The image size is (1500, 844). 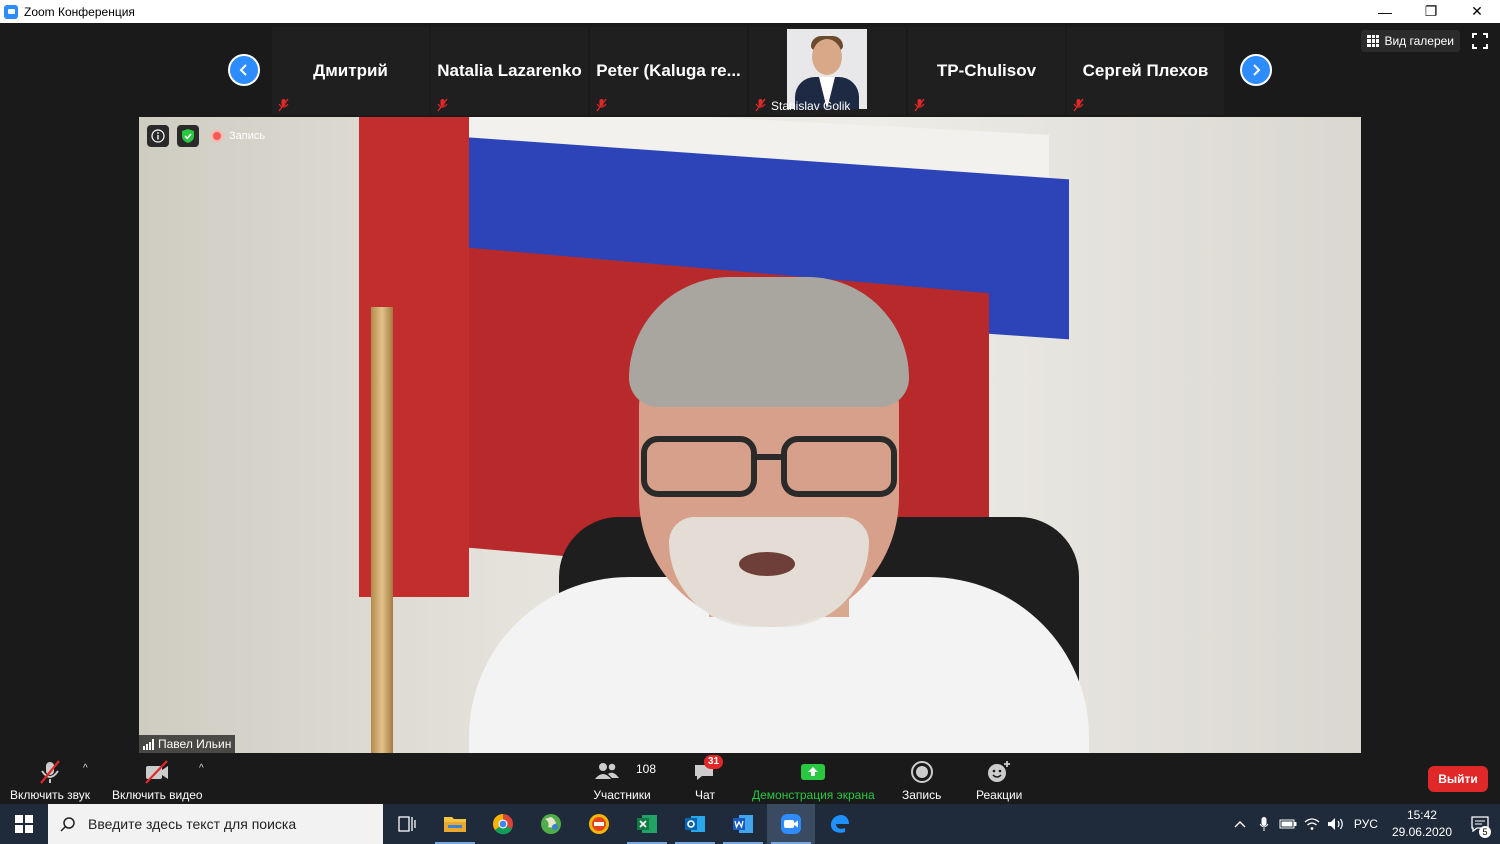 I want to click on windows-logo-icon, so click(x=24, y=824).